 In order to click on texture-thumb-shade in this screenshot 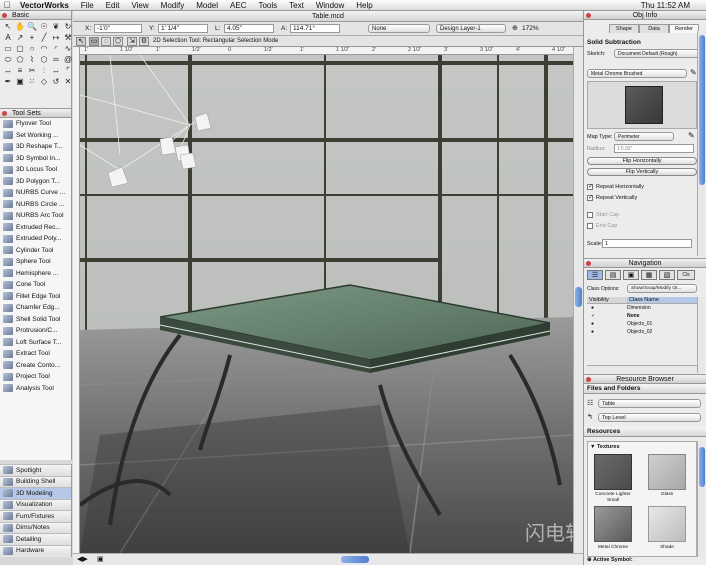, I will do `click(667, 524)`.